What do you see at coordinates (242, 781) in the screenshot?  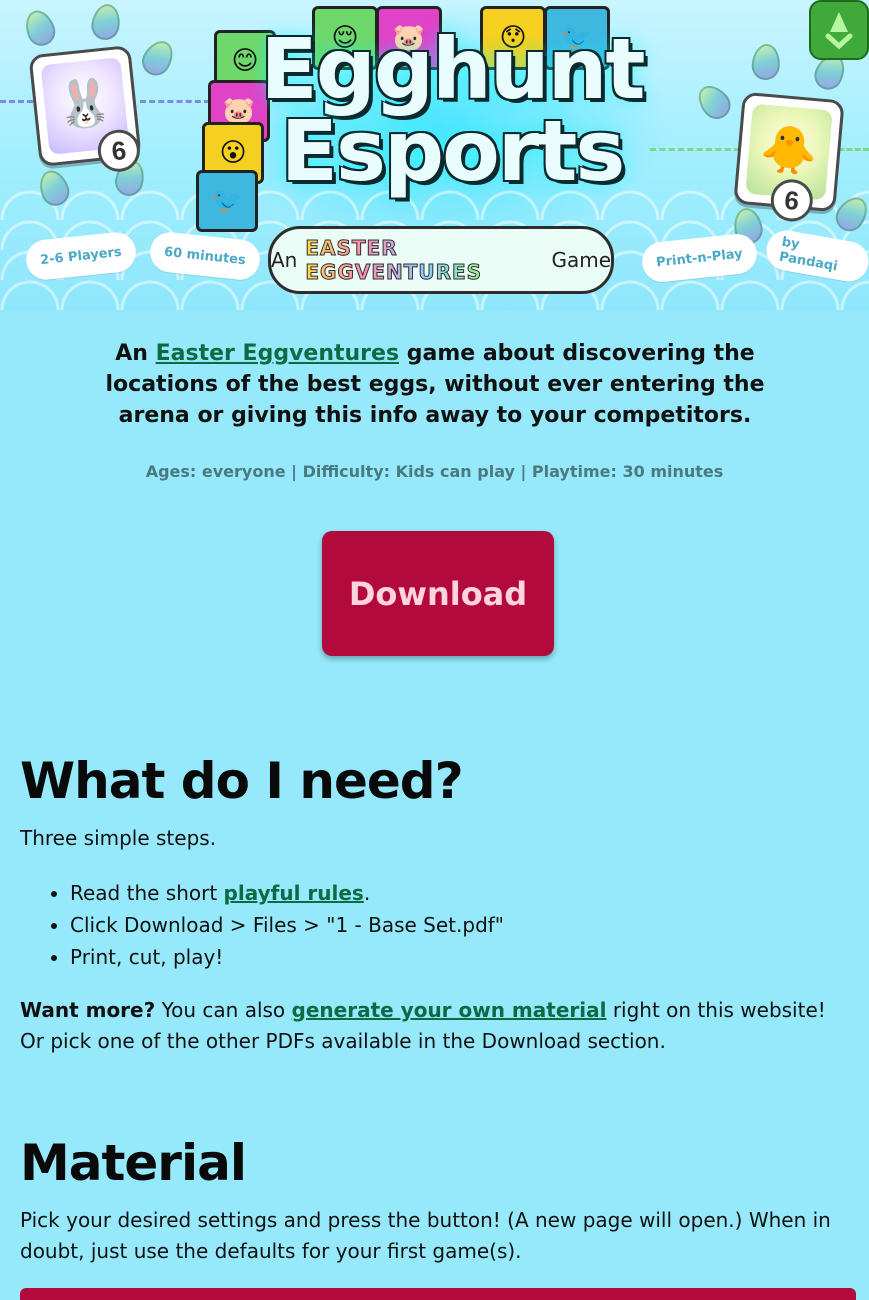 I see `what-do-i-need-heading: What do I need?` at bounding box center [242, 781].